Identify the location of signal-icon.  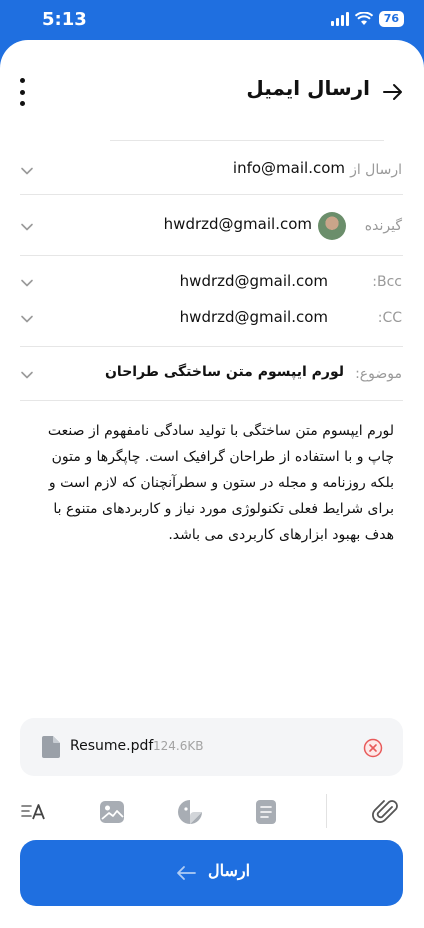
(339, 19).